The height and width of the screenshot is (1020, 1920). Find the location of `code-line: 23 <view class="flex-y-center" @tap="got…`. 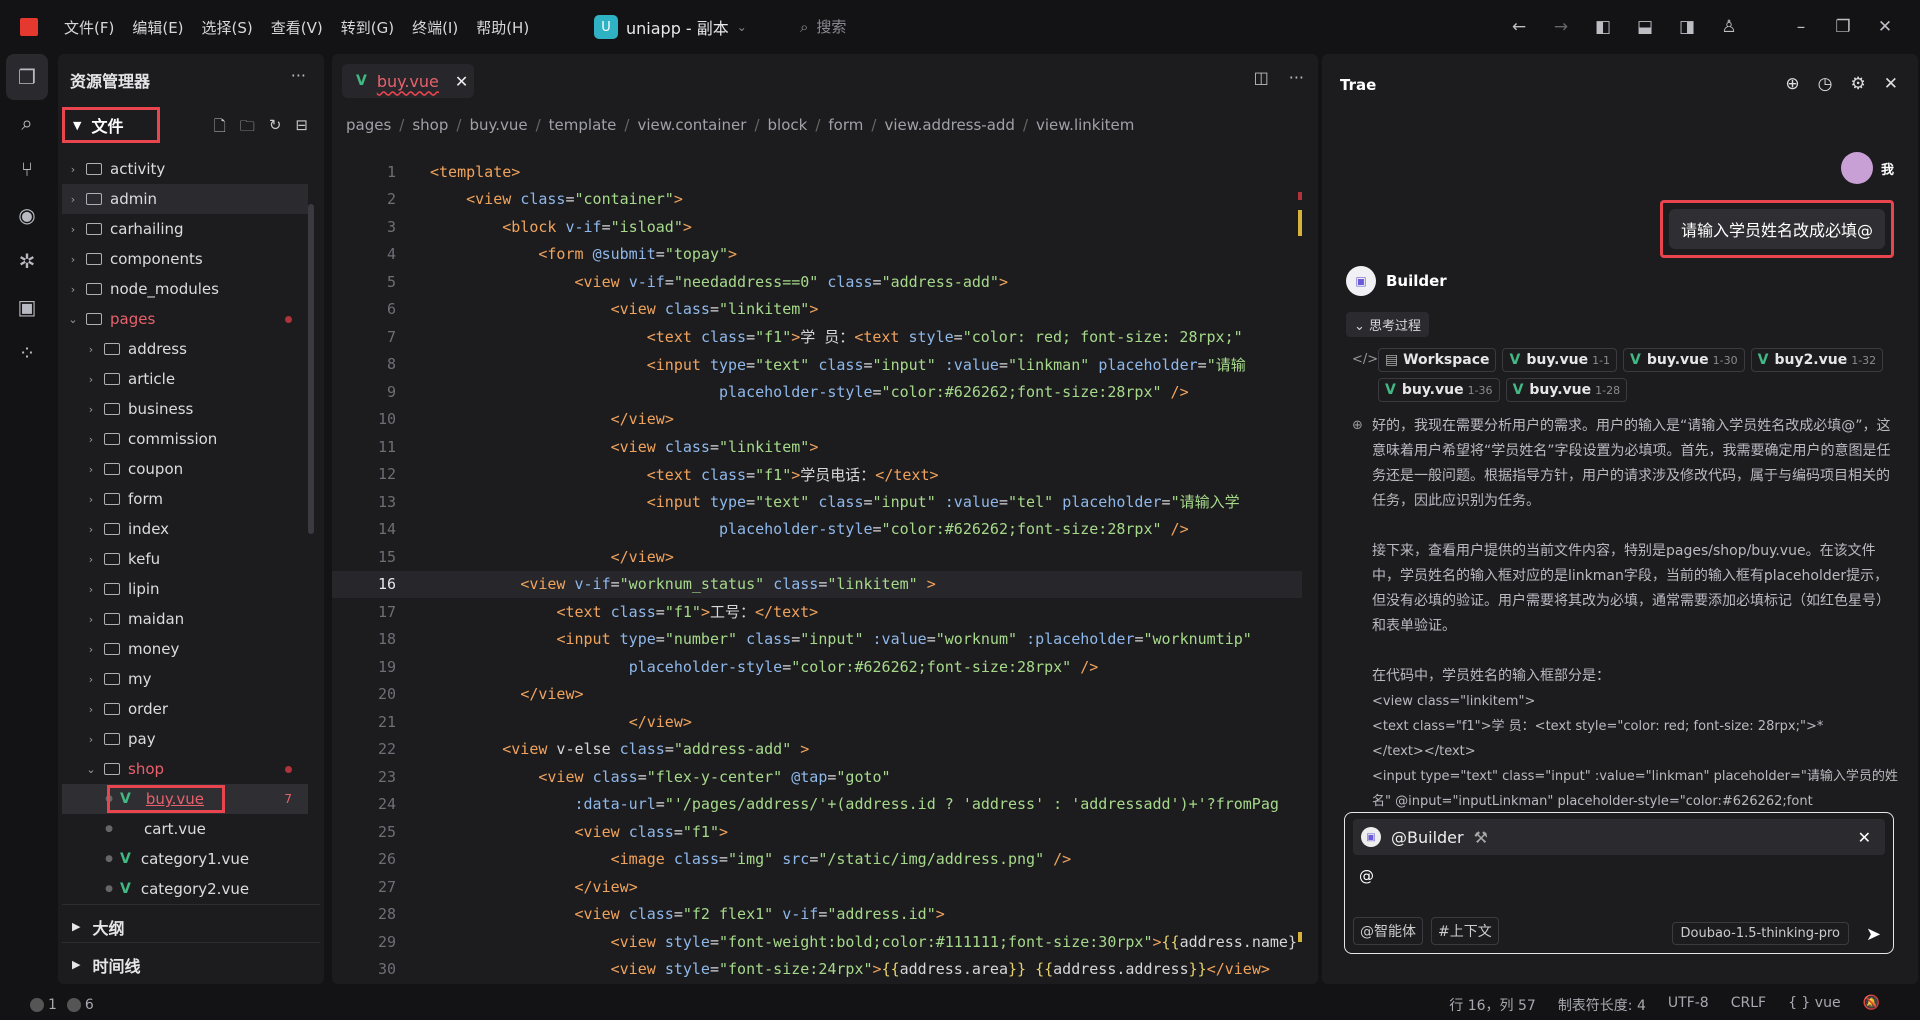

code-line: 23 <view class="flex-y-center" @tap="got… is located at coordinates (817, 777).